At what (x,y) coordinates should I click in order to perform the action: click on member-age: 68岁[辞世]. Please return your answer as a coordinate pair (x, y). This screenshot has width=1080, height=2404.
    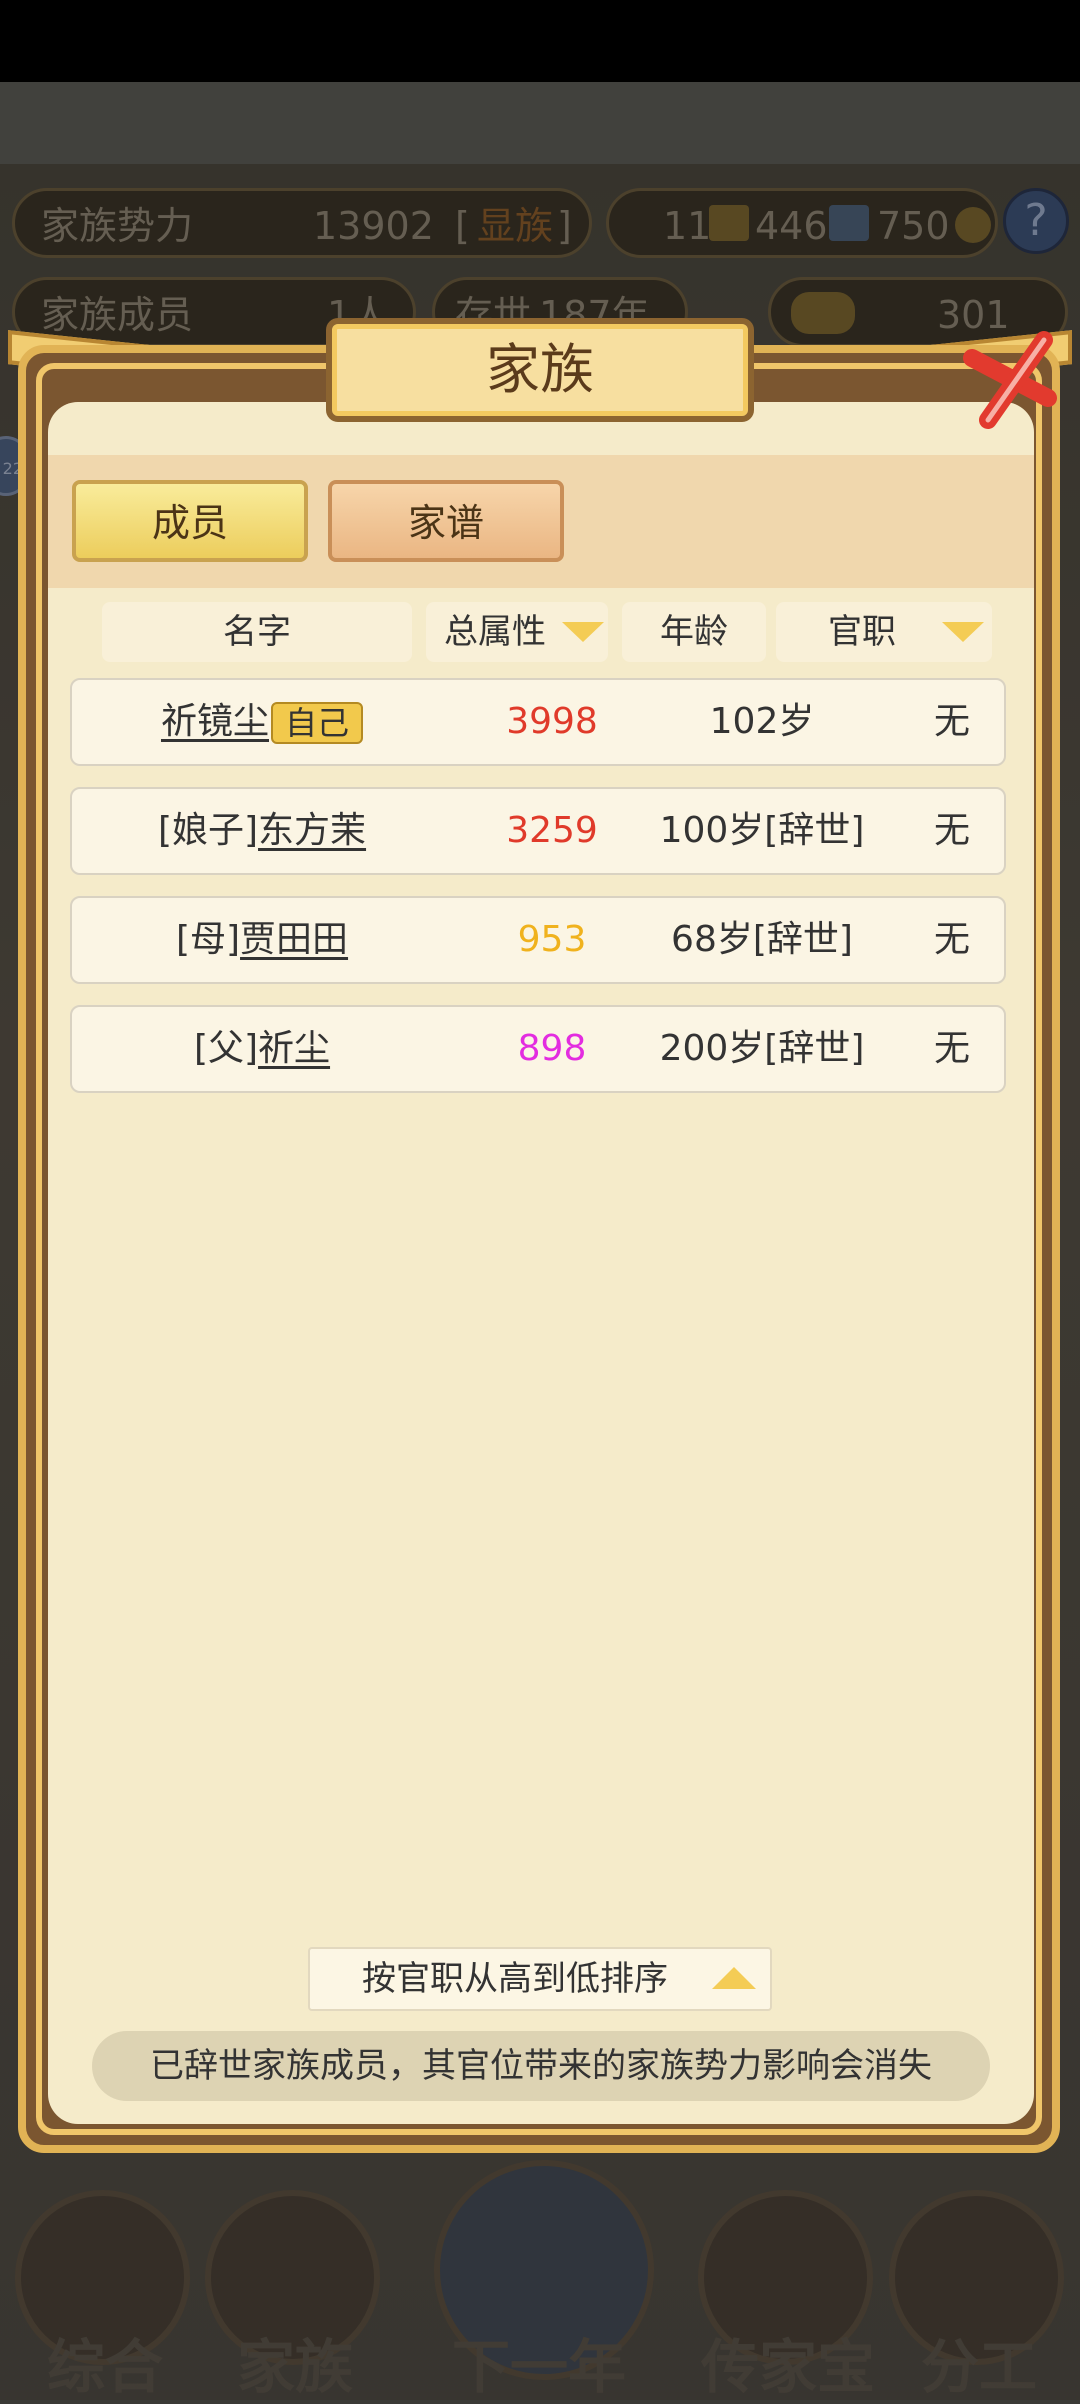
    Looking at the image, I should click on (762, 939).